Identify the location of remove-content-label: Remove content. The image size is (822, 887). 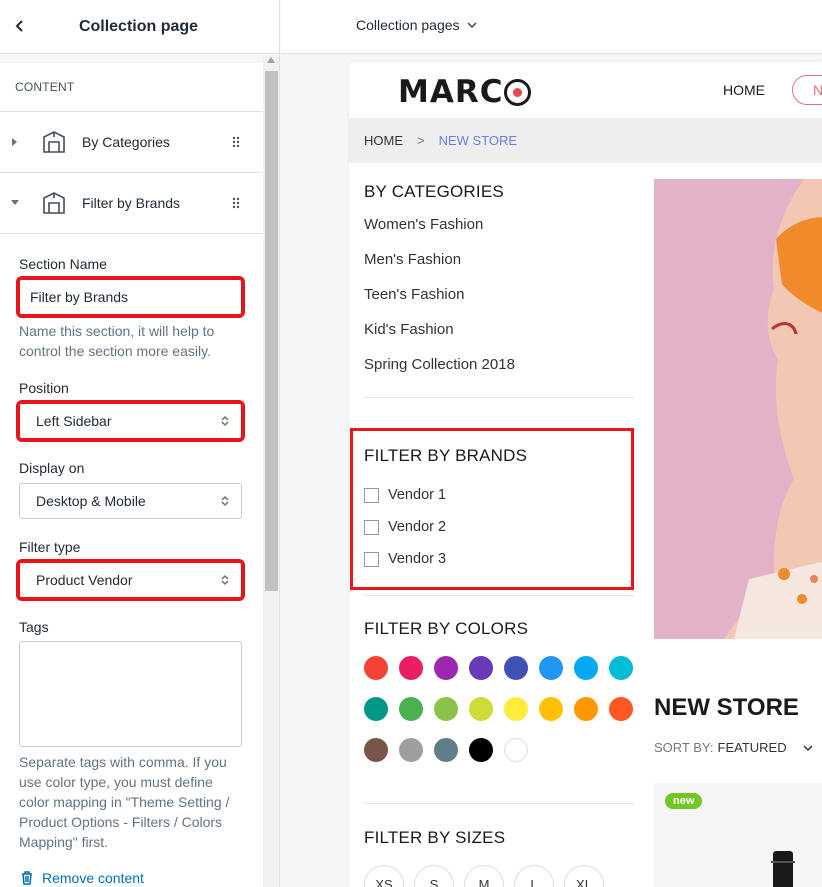
(93, 878).